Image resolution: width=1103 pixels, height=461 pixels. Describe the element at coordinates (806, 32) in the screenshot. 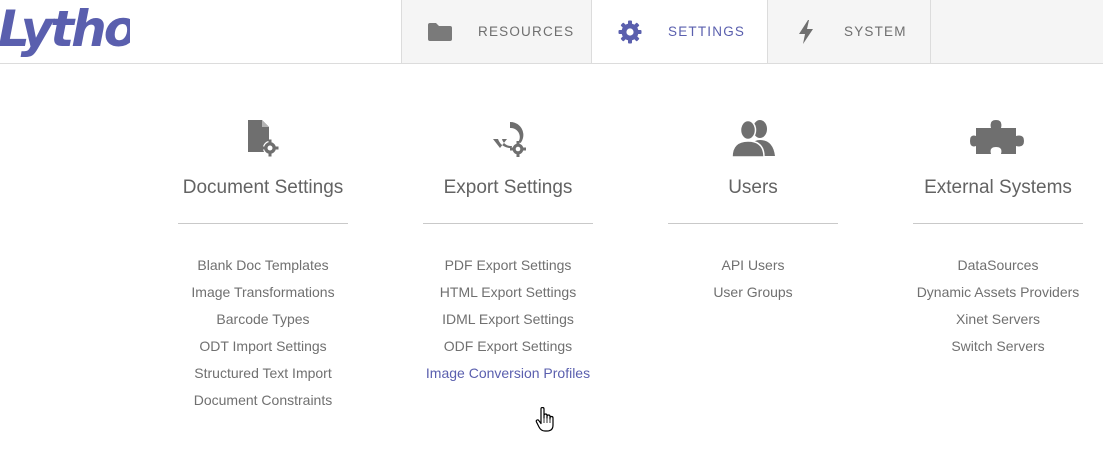

I see `lightning-icon` at that location.